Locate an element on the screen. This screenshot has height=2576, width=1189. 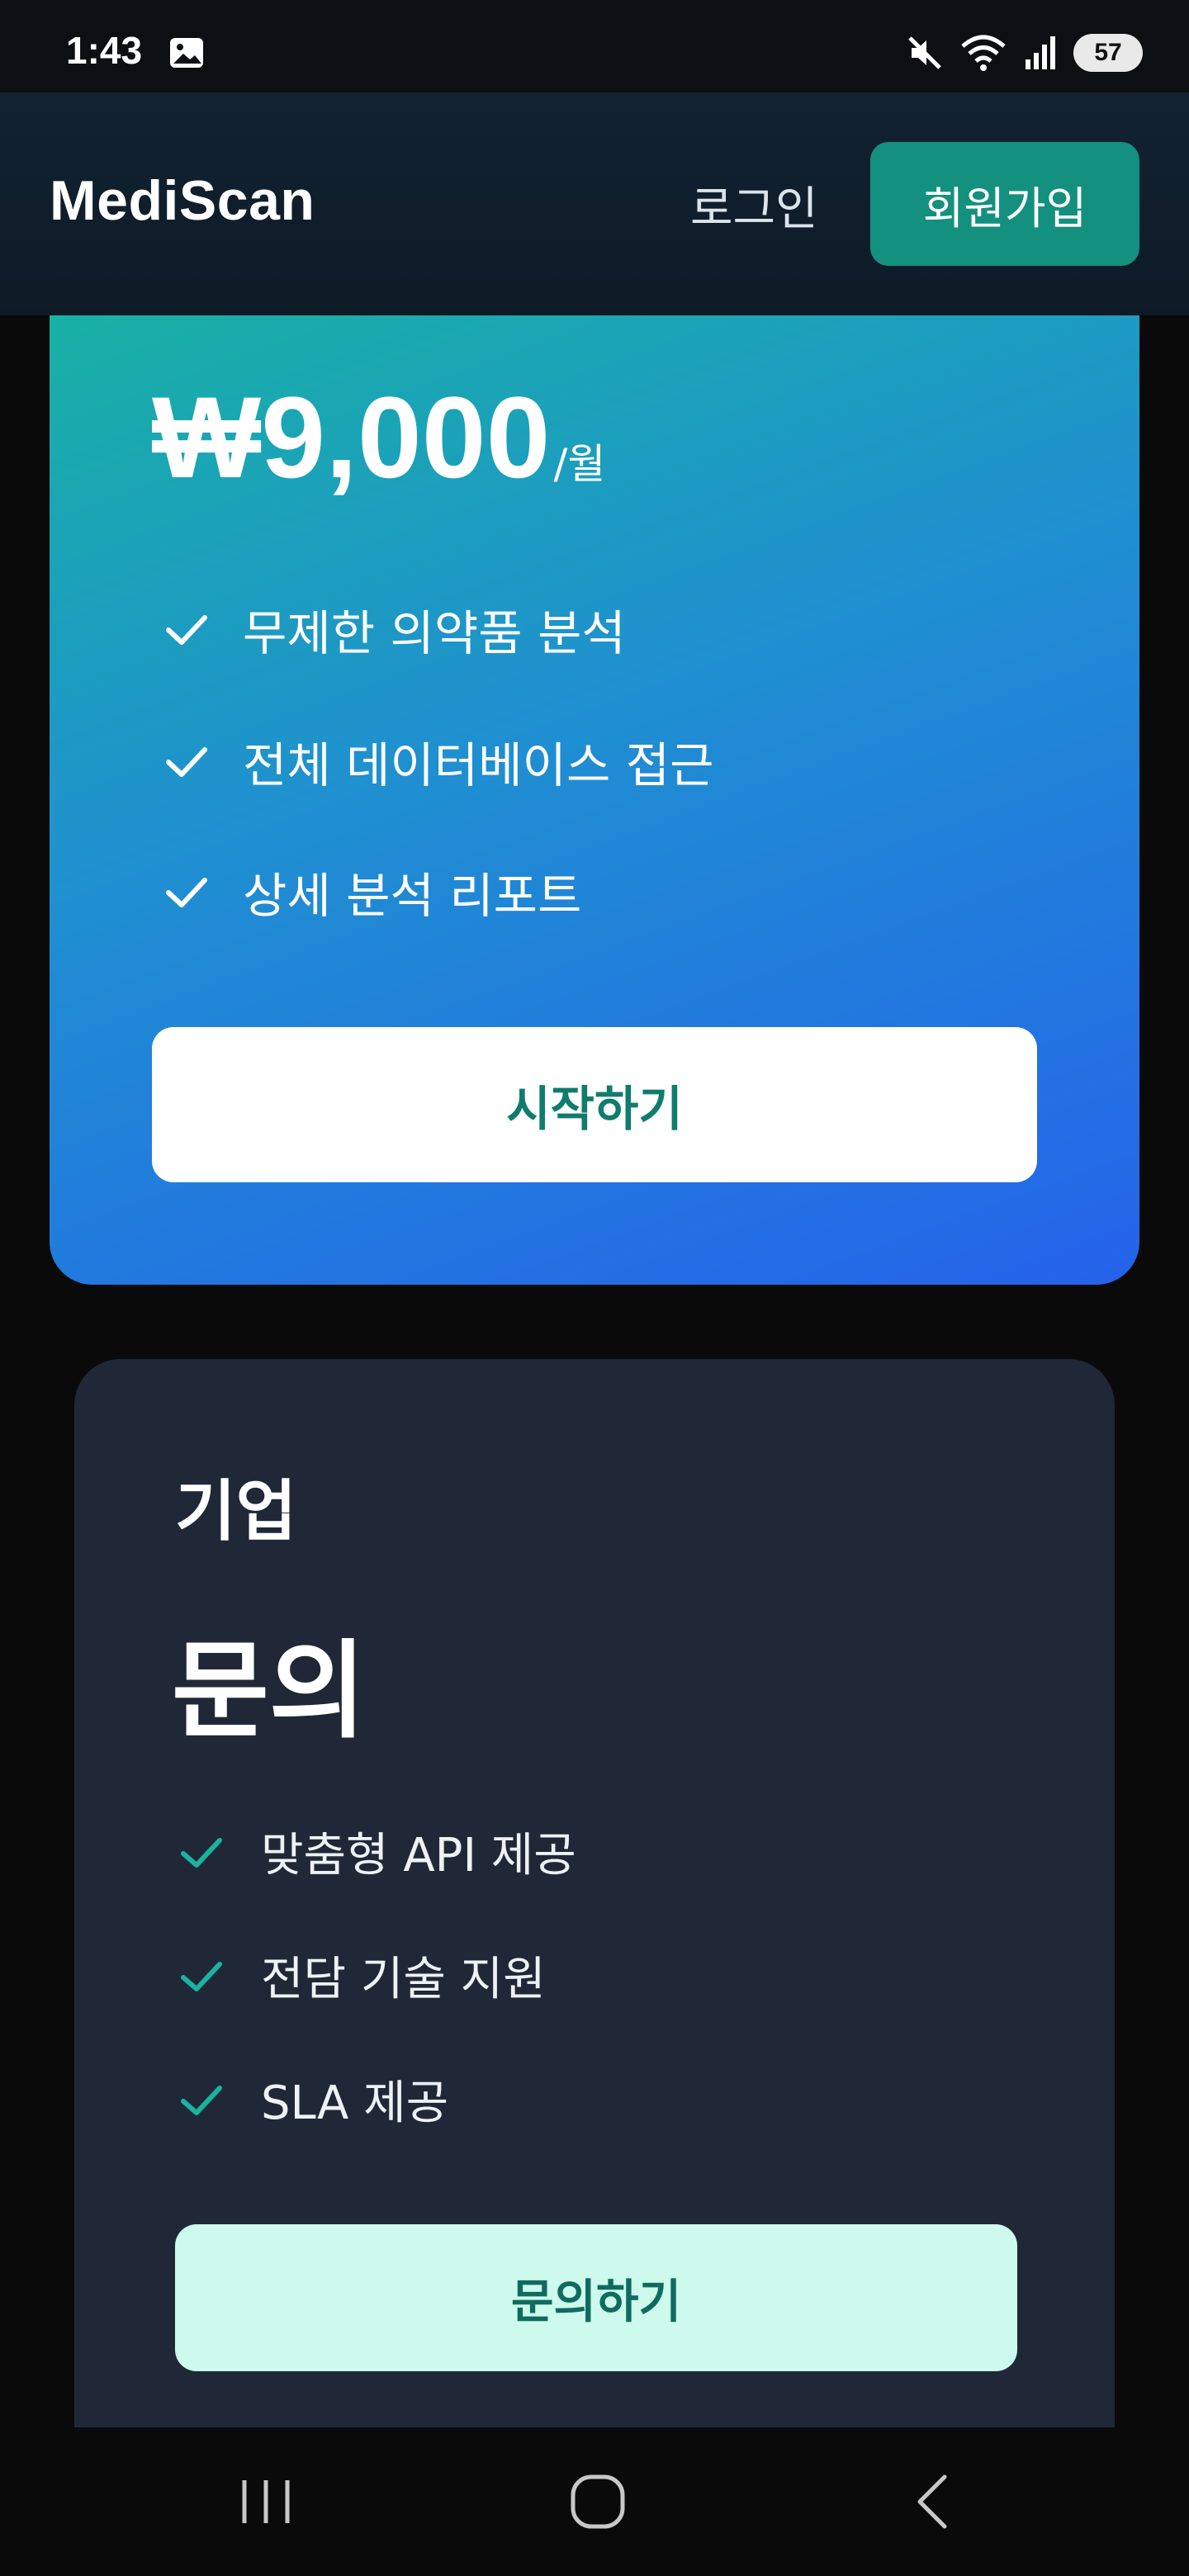
brand-logo: MediScan is located at coordinates (182, 200).